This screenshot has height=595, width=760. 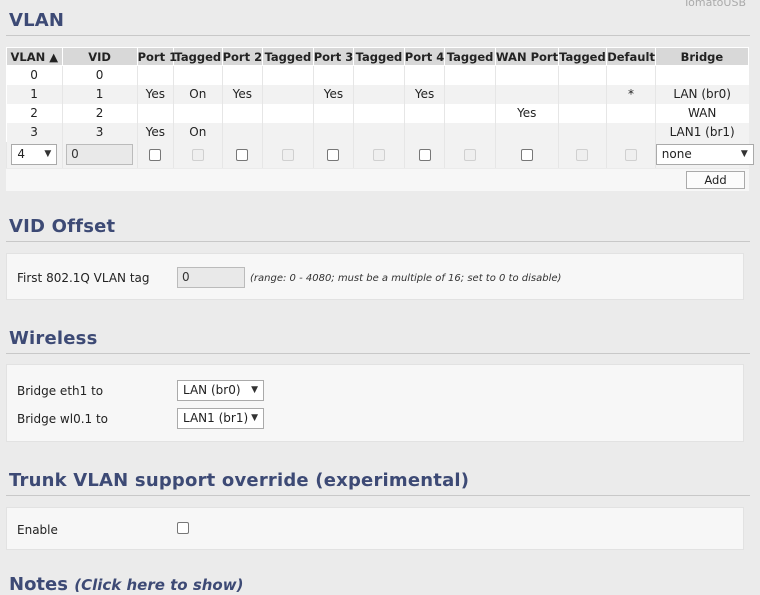 I want to click on col-header-tagged1: Tagged, so click(x=198, y=56).